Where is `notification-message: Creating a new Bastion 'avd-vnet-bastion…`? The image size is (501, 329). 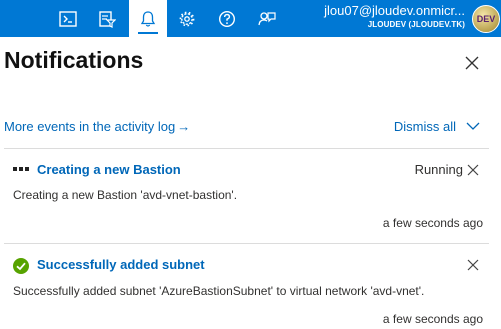 notification-message: Creating a new Bastion 'avd-vnet-bastion… is located at coordinates (125, 195).